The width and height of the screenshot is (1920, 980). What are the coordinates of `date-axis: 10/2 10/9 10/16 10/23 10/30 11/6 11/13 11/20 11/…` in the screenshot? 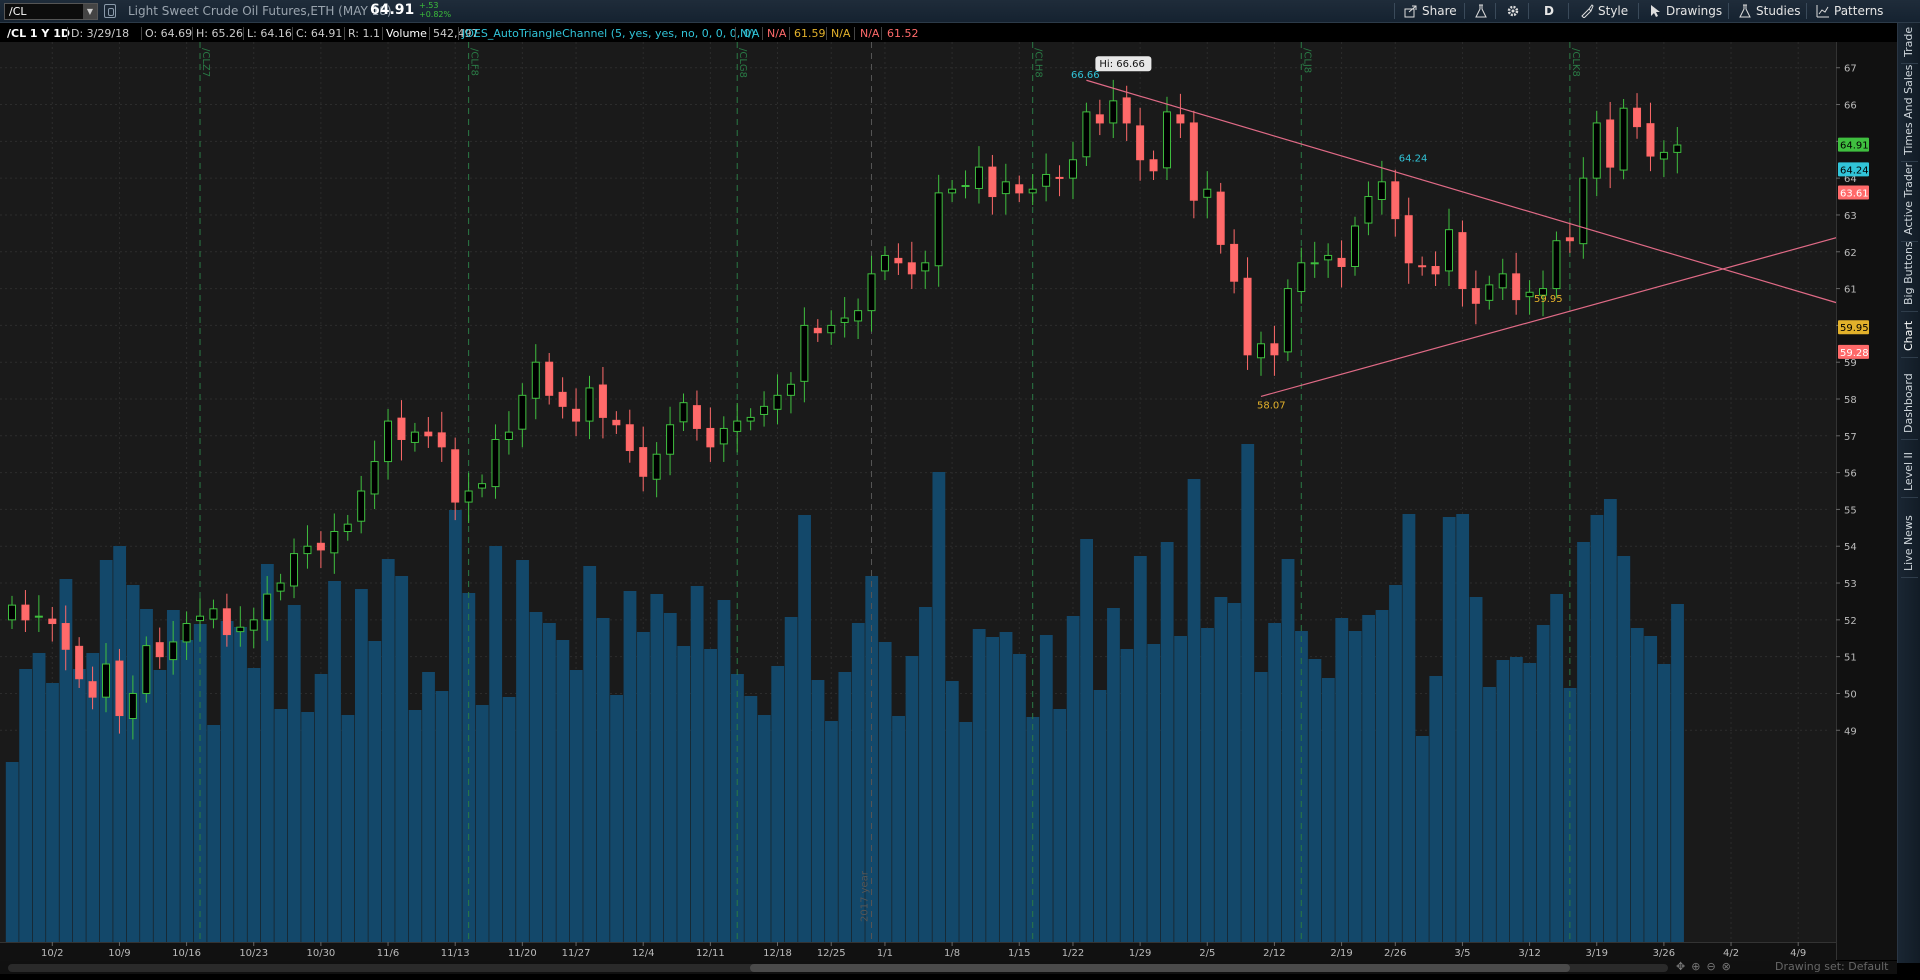 It's located at (918, 951).